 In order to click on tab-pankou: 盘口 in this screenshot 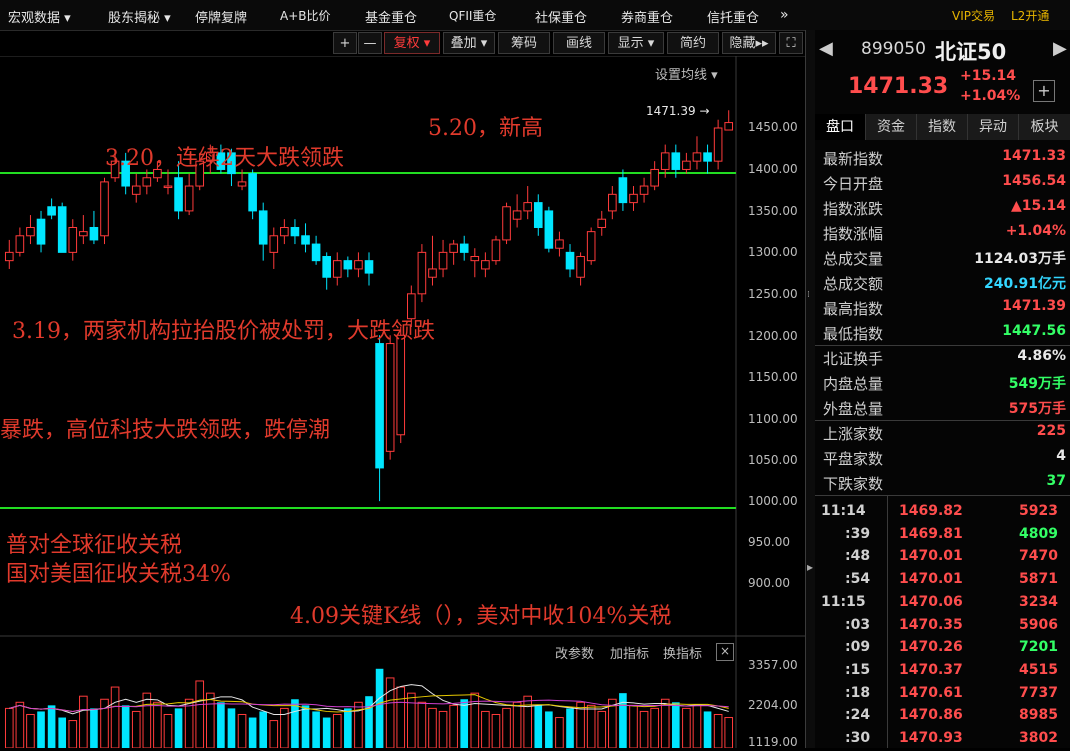, I will do `click(840, 127)`.